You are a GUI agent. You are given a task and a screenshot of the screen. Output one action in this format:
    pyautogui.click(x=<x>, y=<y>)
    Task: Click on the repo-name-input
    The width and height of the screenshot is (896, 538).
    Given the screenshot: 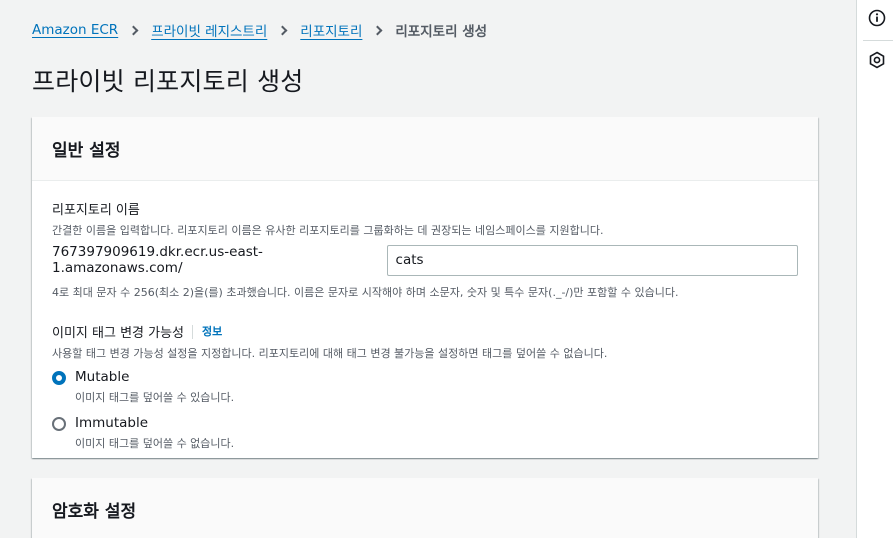 What is the action you would take?
    pyautogui.click(x=592, y=260)
    